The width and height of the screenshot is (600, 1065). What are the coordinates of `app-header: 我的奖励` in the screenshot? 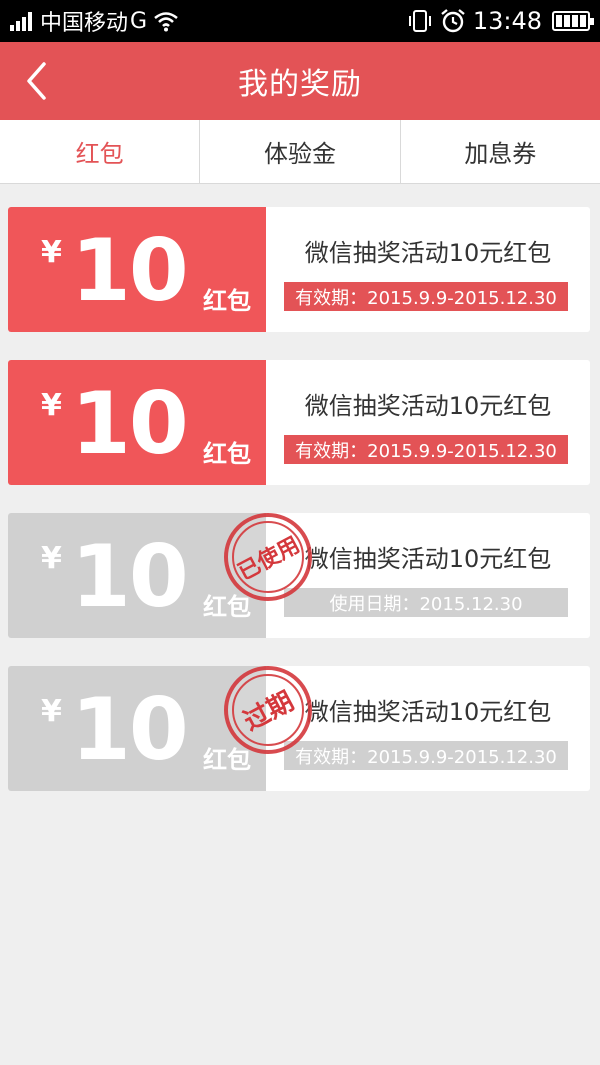 It's located at (300, 81).